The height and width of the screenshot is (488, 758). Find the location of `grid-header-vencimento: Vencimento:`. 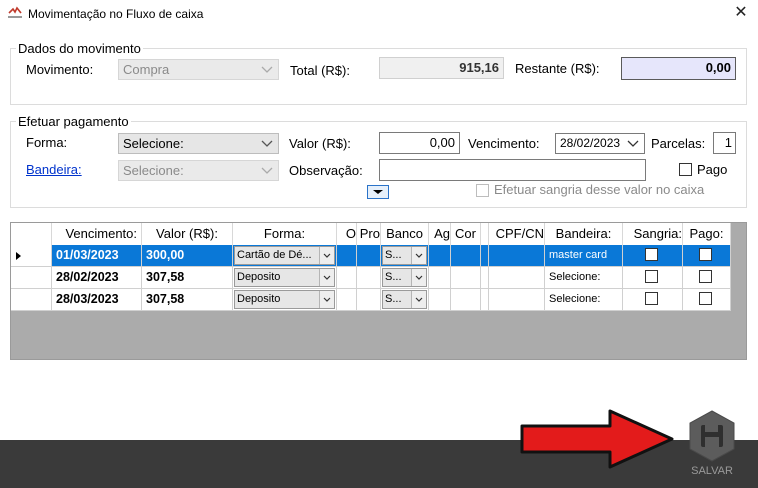

grid-header-vencimento: Vencimento: is located at coordinates (97, 234).